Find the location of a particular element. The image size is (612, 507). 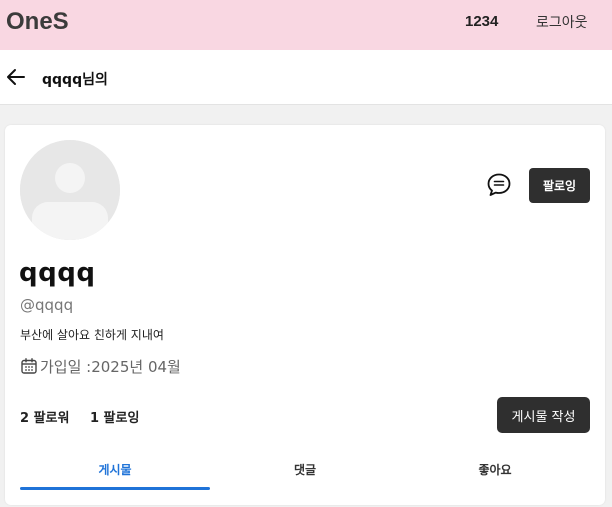

joined-date: 가입일 :2025년 04월 is located at coordinates (110, 366).